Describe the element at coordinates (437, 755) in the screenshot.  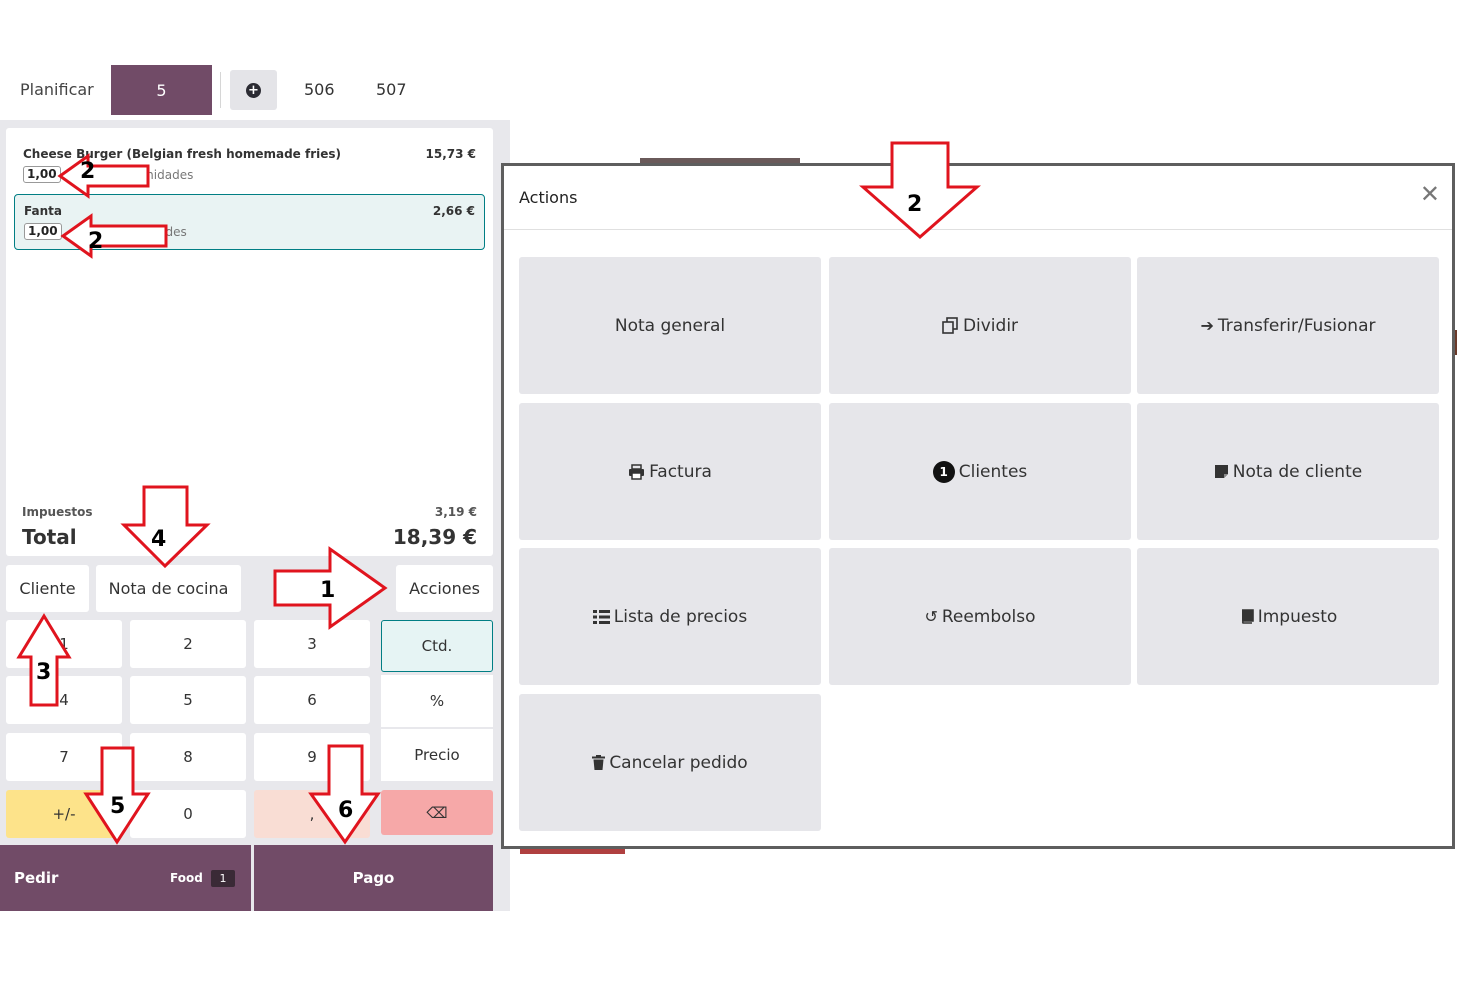
I see `mode-price: Precio` at that location.